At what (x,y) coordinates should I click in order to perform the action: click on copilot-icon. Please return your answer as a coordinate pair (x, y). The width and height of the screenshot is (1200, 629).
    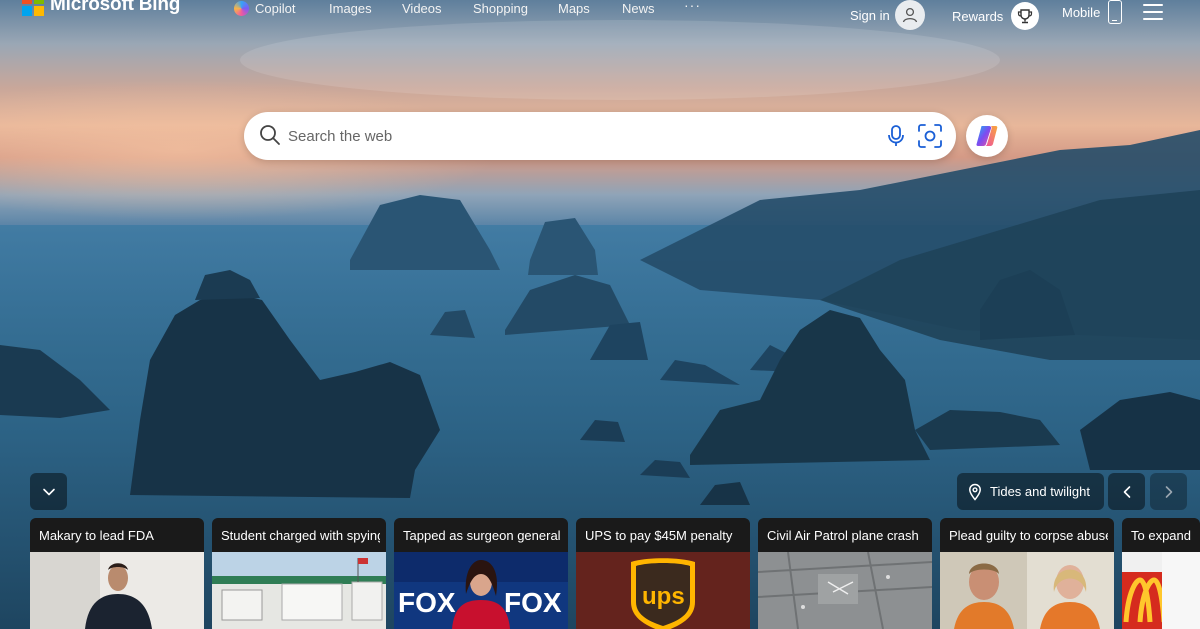
    Looking at the image, I should click on (241, 8).